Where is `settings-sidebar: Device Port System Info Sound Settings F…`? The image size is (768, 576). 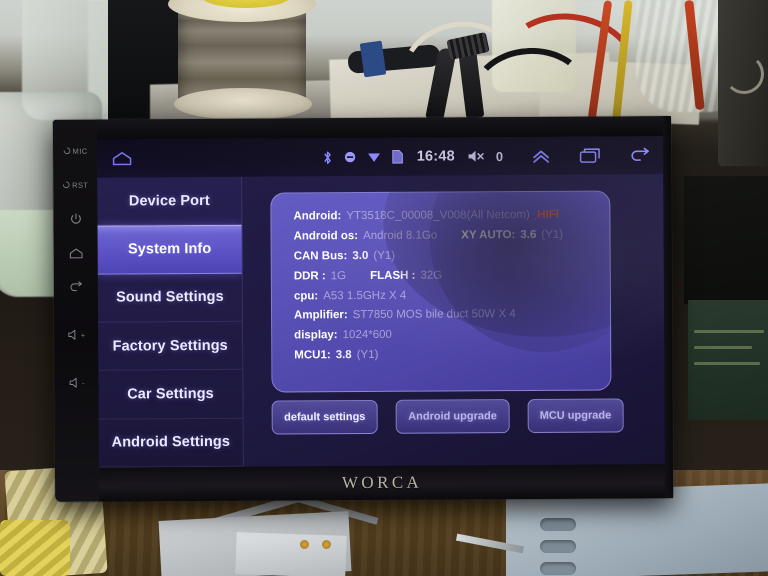 settings-sidebar: Device Port System Info Sound Settings F… is located at coordinates (170, 322).